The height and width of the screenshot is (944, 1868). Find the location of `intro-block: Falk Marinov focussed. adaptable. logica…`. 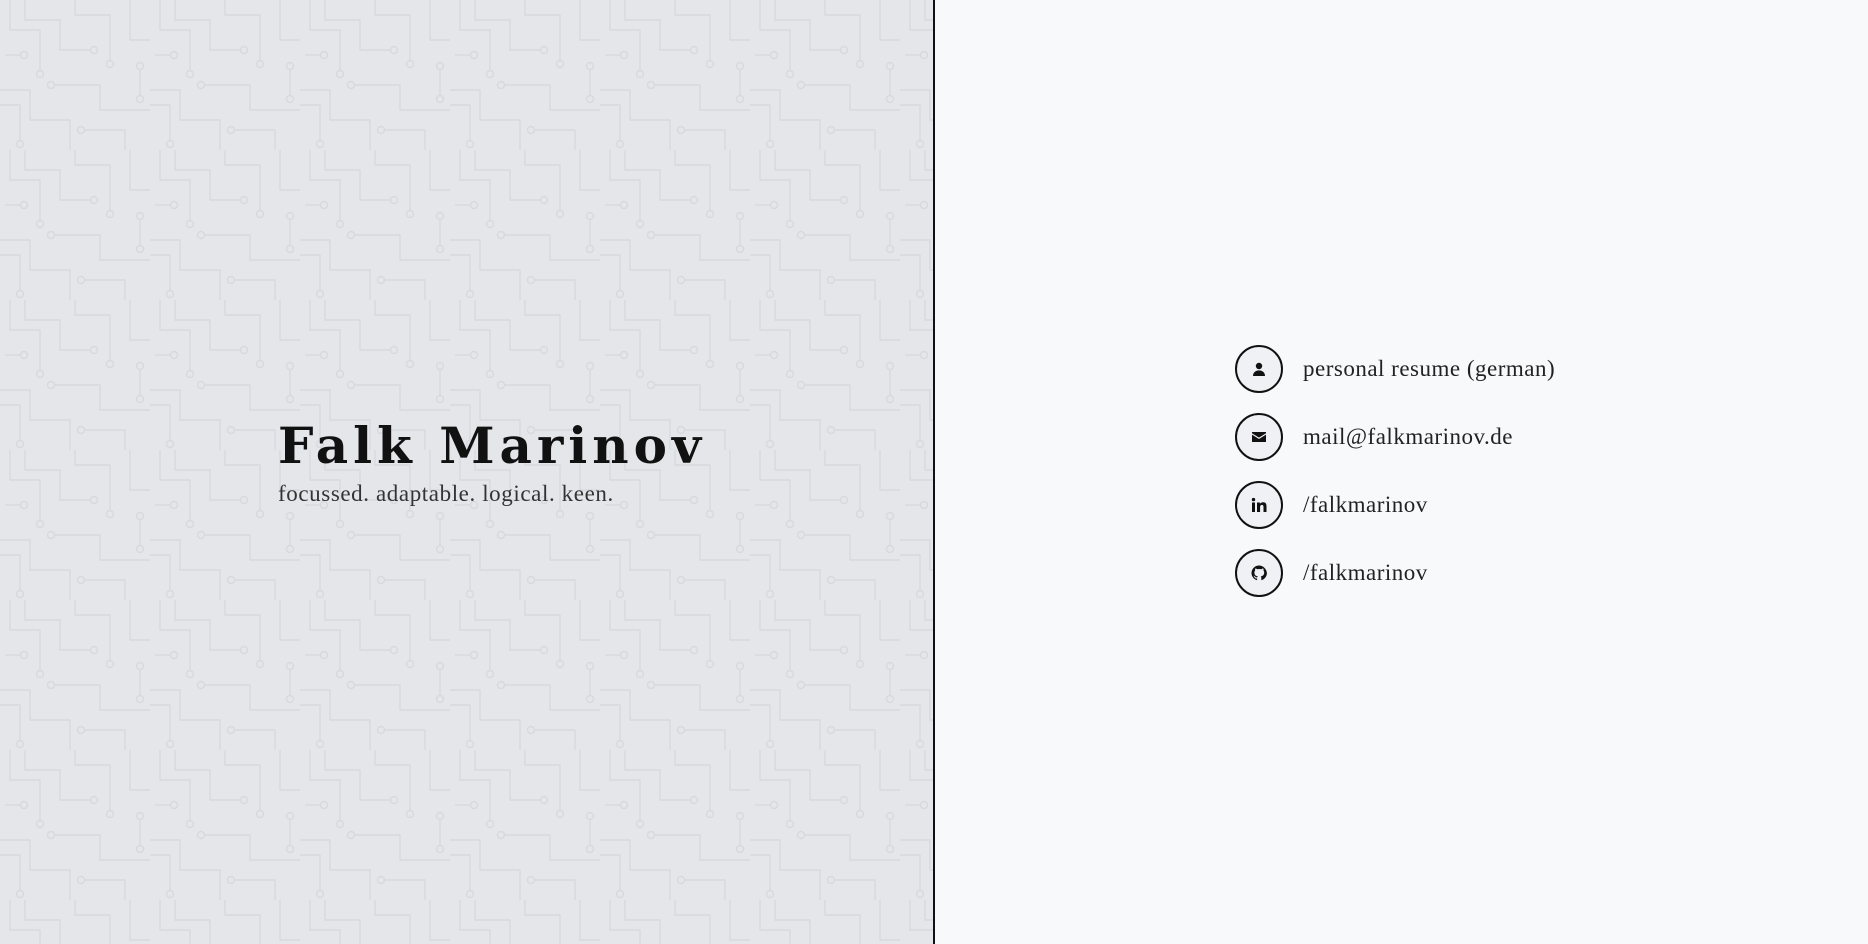

intro-block: Falk Marinov focussed. adaptable. logica… is located at coordinates (492, 461).